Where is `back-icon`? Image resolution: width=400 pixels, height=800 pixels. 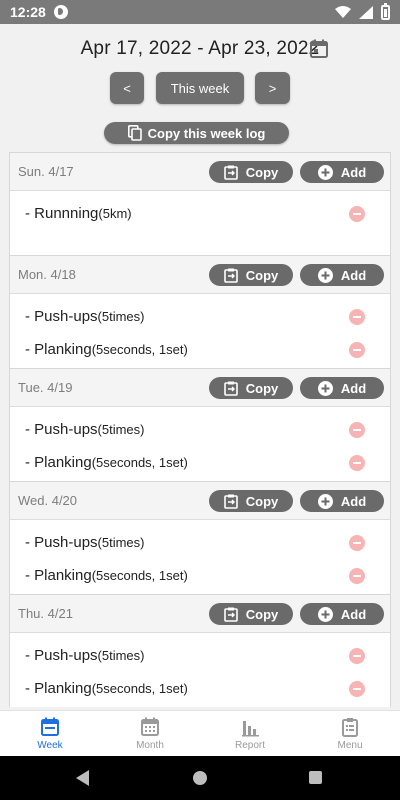
back-icon is located at coordinates (83, 778).